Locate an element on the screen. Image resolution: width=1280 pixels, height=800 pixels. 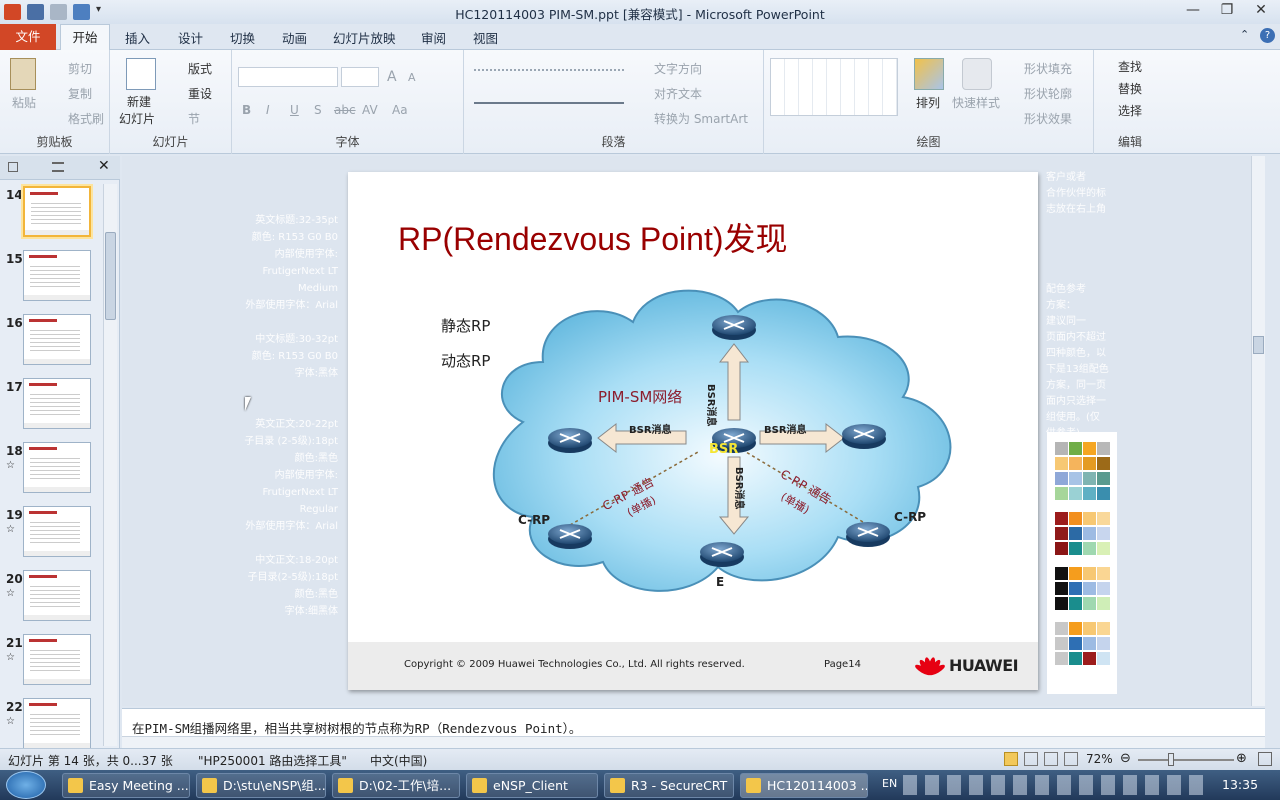
shrink-font-button: A is located at coordinates (412, 77).